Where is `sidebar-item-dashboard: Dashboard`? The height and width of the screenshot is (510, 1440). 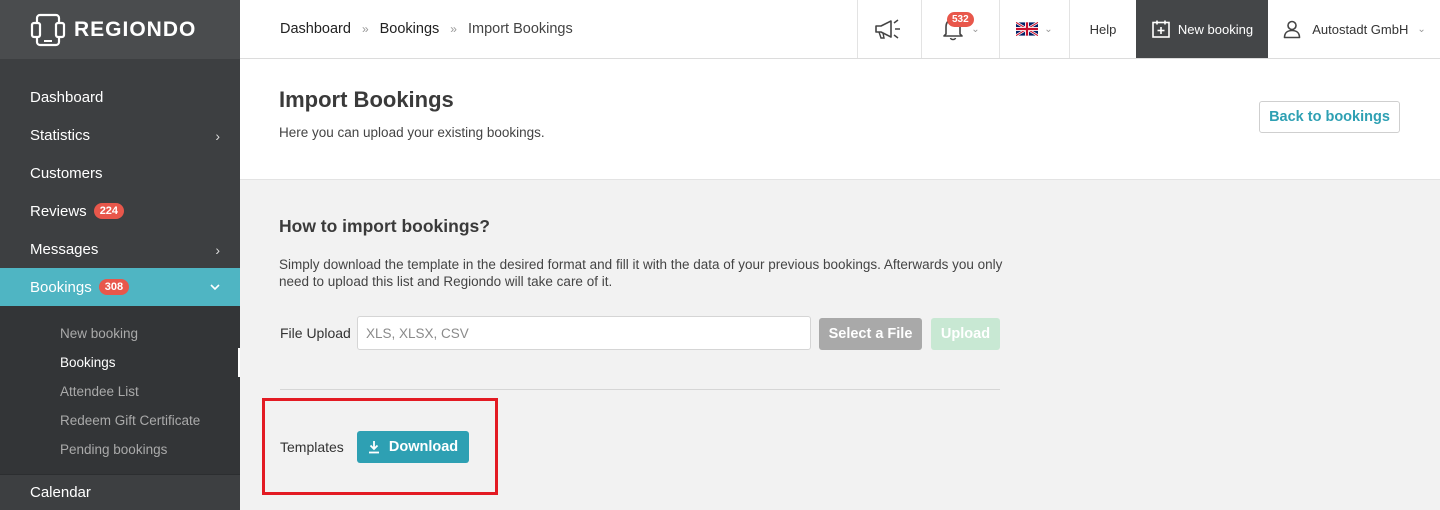
sidebar-item-dashboard: Dashboard is located at coordinates (120, 97).